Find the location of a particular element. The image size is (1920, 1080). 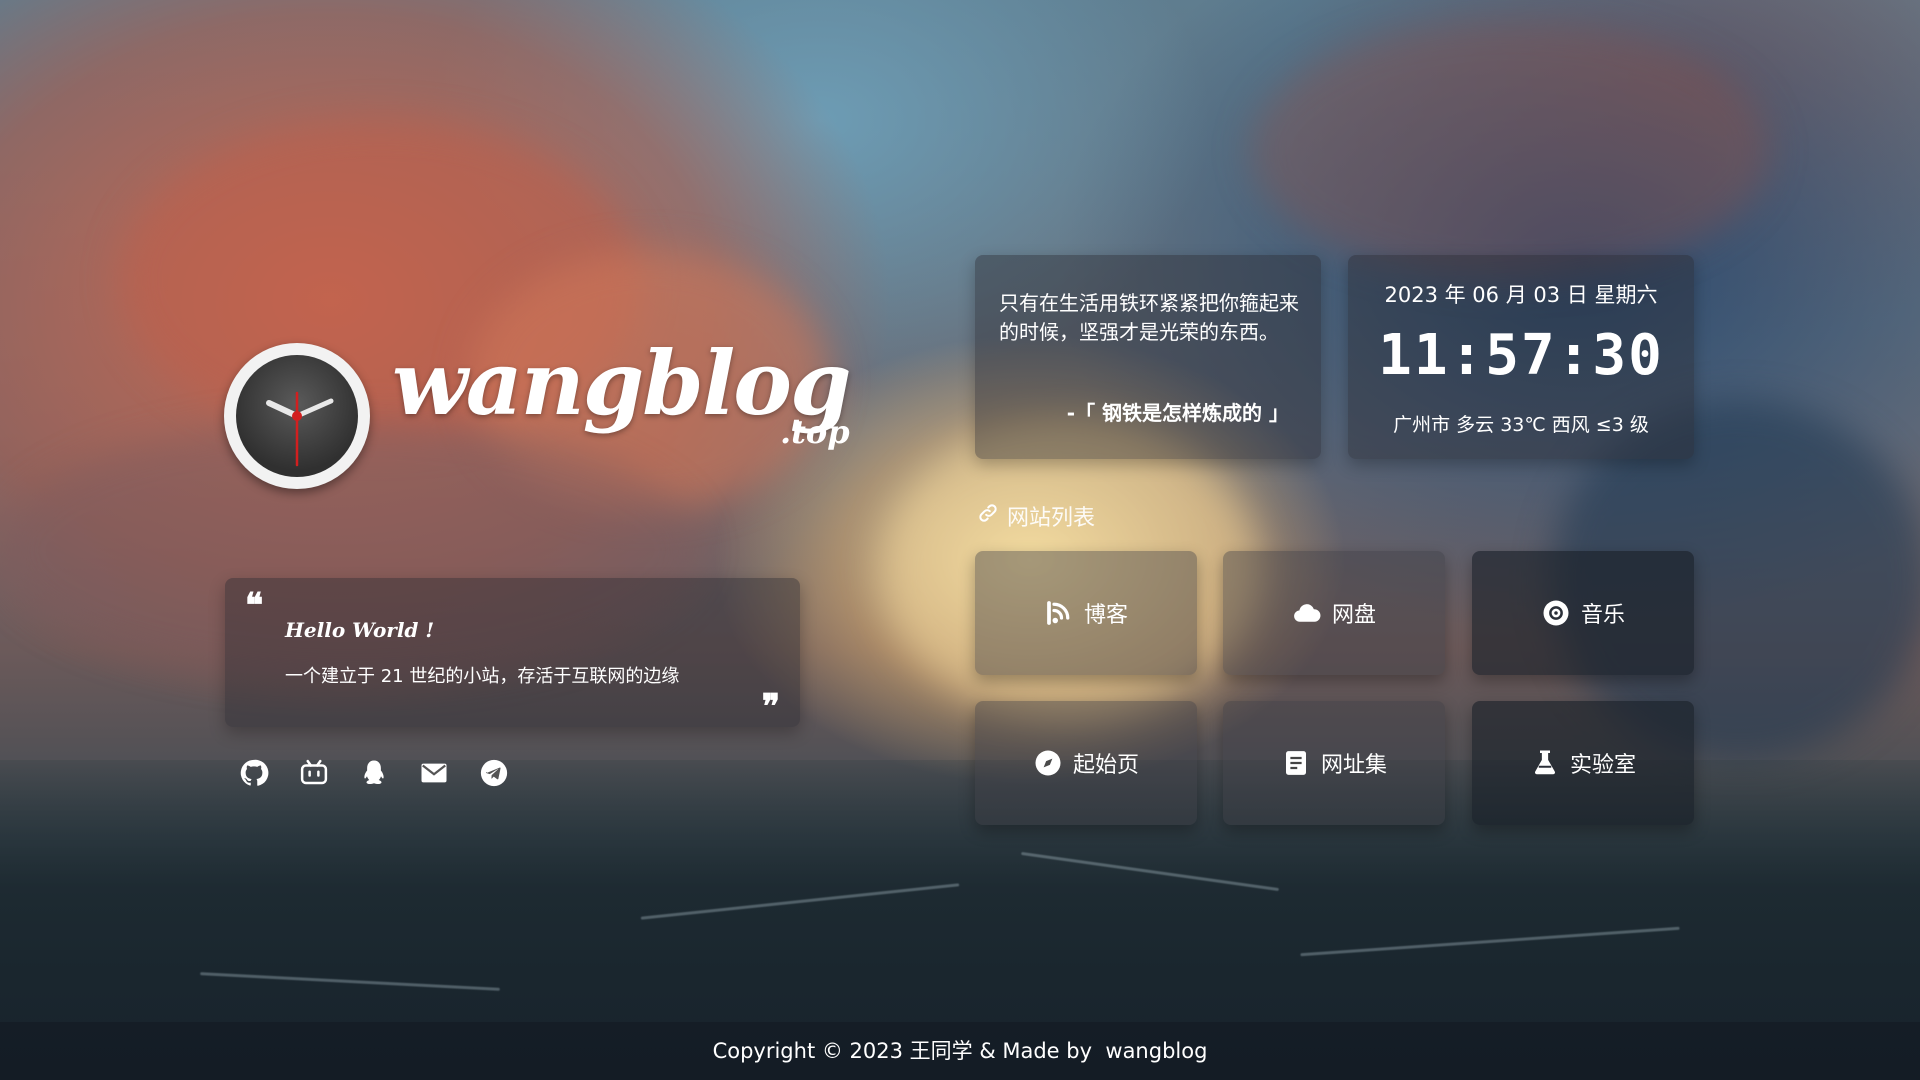

rss-icon is located at coordinates (1059, 613).